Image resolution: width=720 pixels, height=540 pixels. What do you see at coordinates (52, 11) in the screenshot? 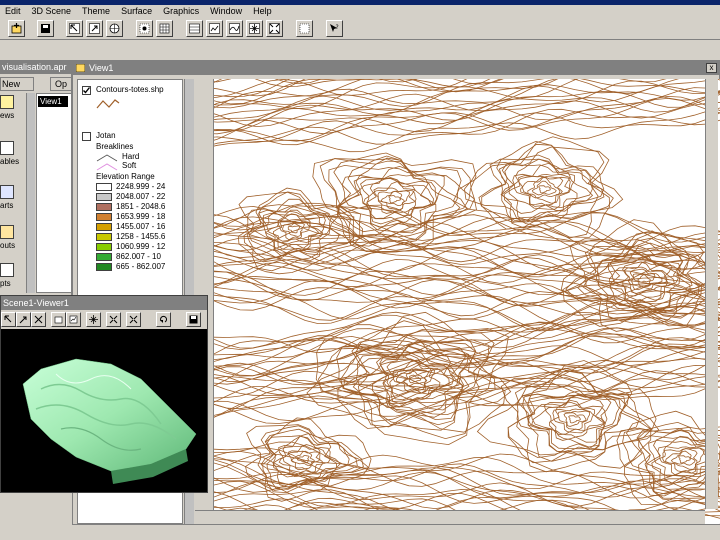
I see `menu-3d-scene: 3D Scene` at bounding box center [52, 11].